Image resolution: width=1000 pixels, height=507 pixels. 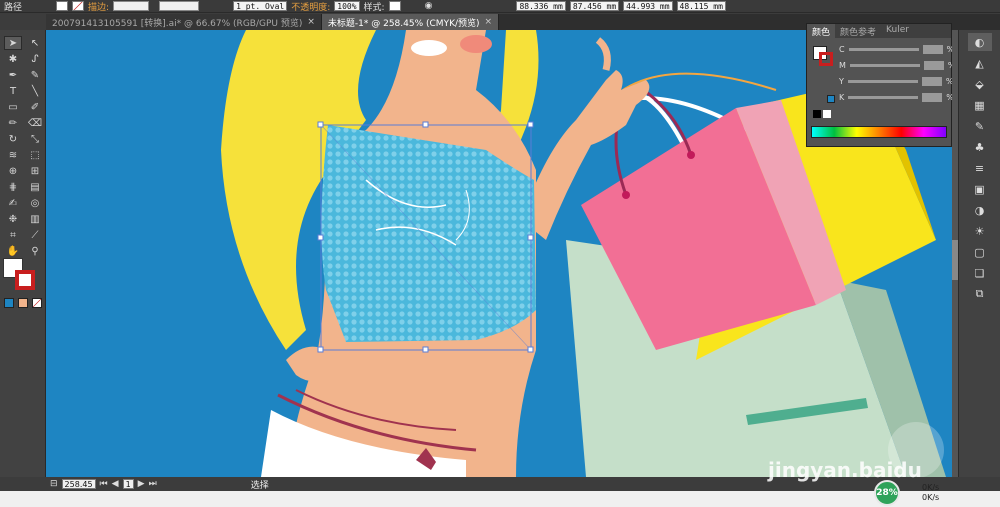 I want to click on network-percent: 28%, so click(x=887, y=493).